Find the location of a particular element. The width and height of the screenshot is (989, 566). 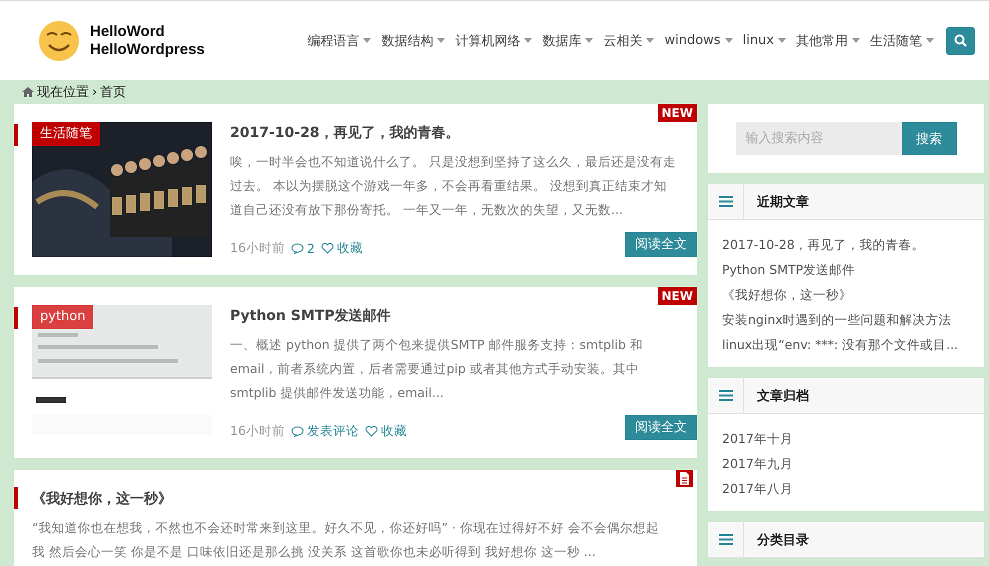

home-icon is located at coordinates (28, 92).